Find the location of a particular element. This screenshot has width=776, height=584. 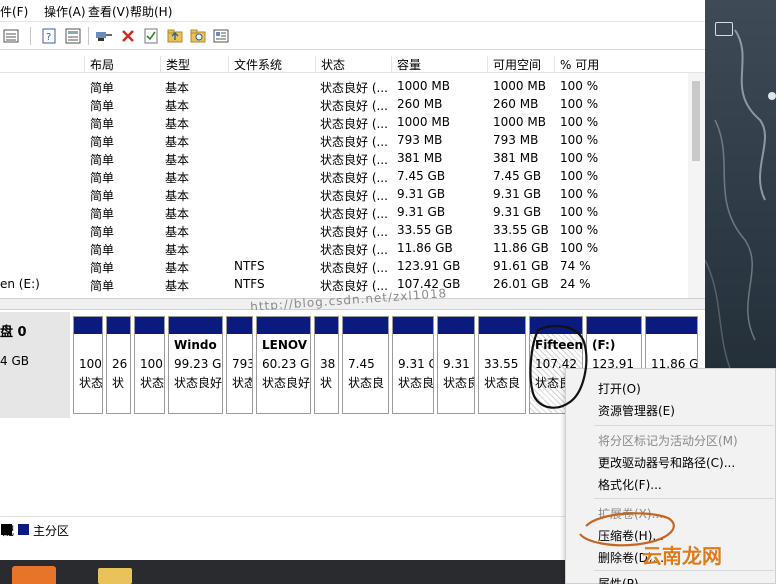

cell-pct: 24 % is located at coordinates (575, 284).